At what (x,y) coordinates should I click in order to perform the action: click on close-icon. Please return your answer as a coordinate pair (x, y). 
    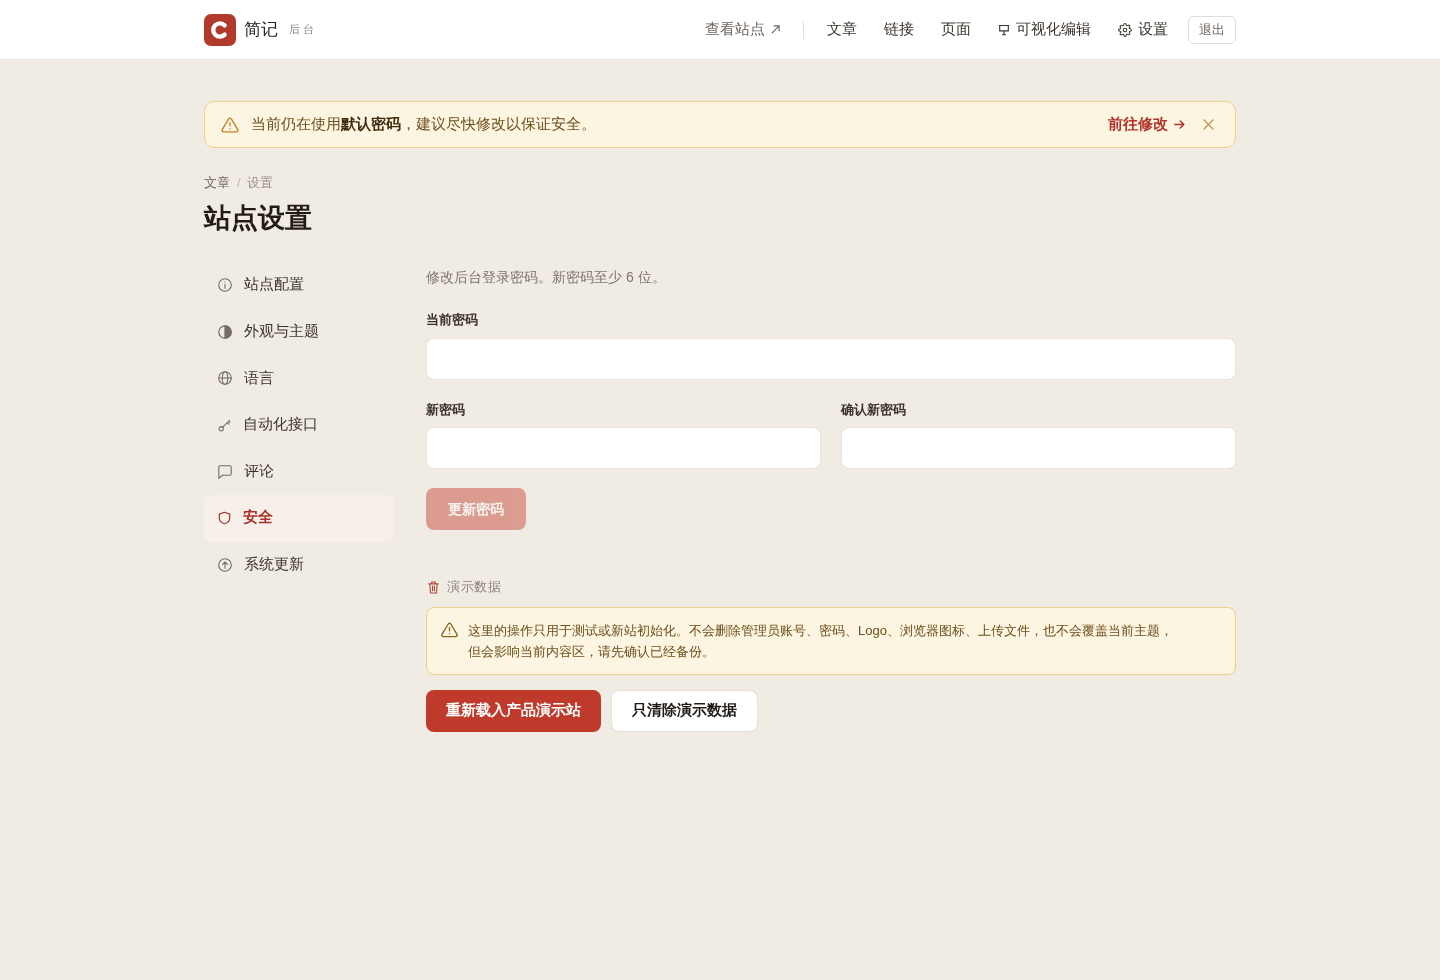
    Looking at the image, I should click on (1208, 124).